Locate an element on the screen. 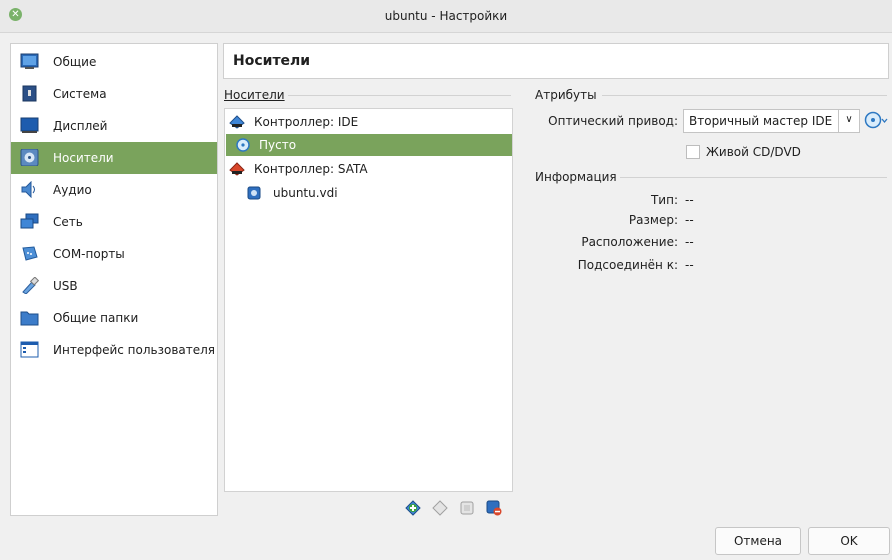 The height and width of the screenshot is (560, 892). info-size-label: Размер: is located at coordinates (653, 220).